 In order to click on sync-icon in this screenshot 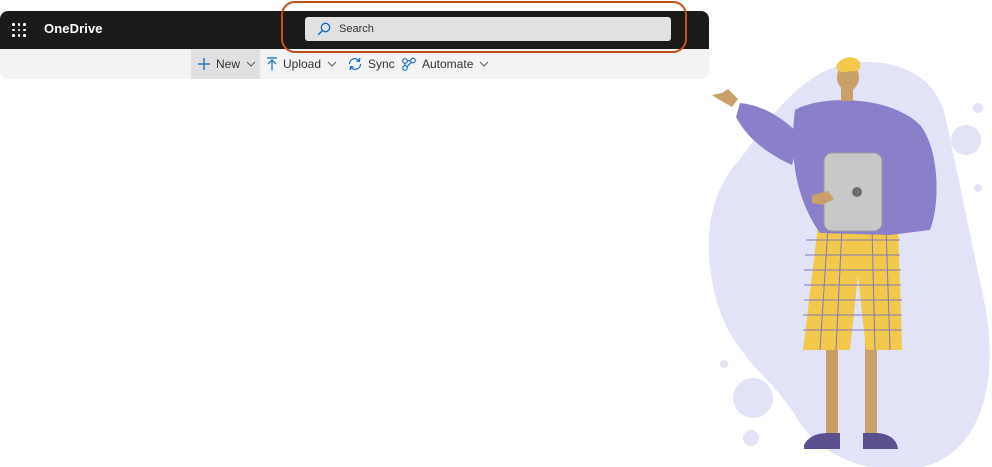, I will do `click(355, 64)`.